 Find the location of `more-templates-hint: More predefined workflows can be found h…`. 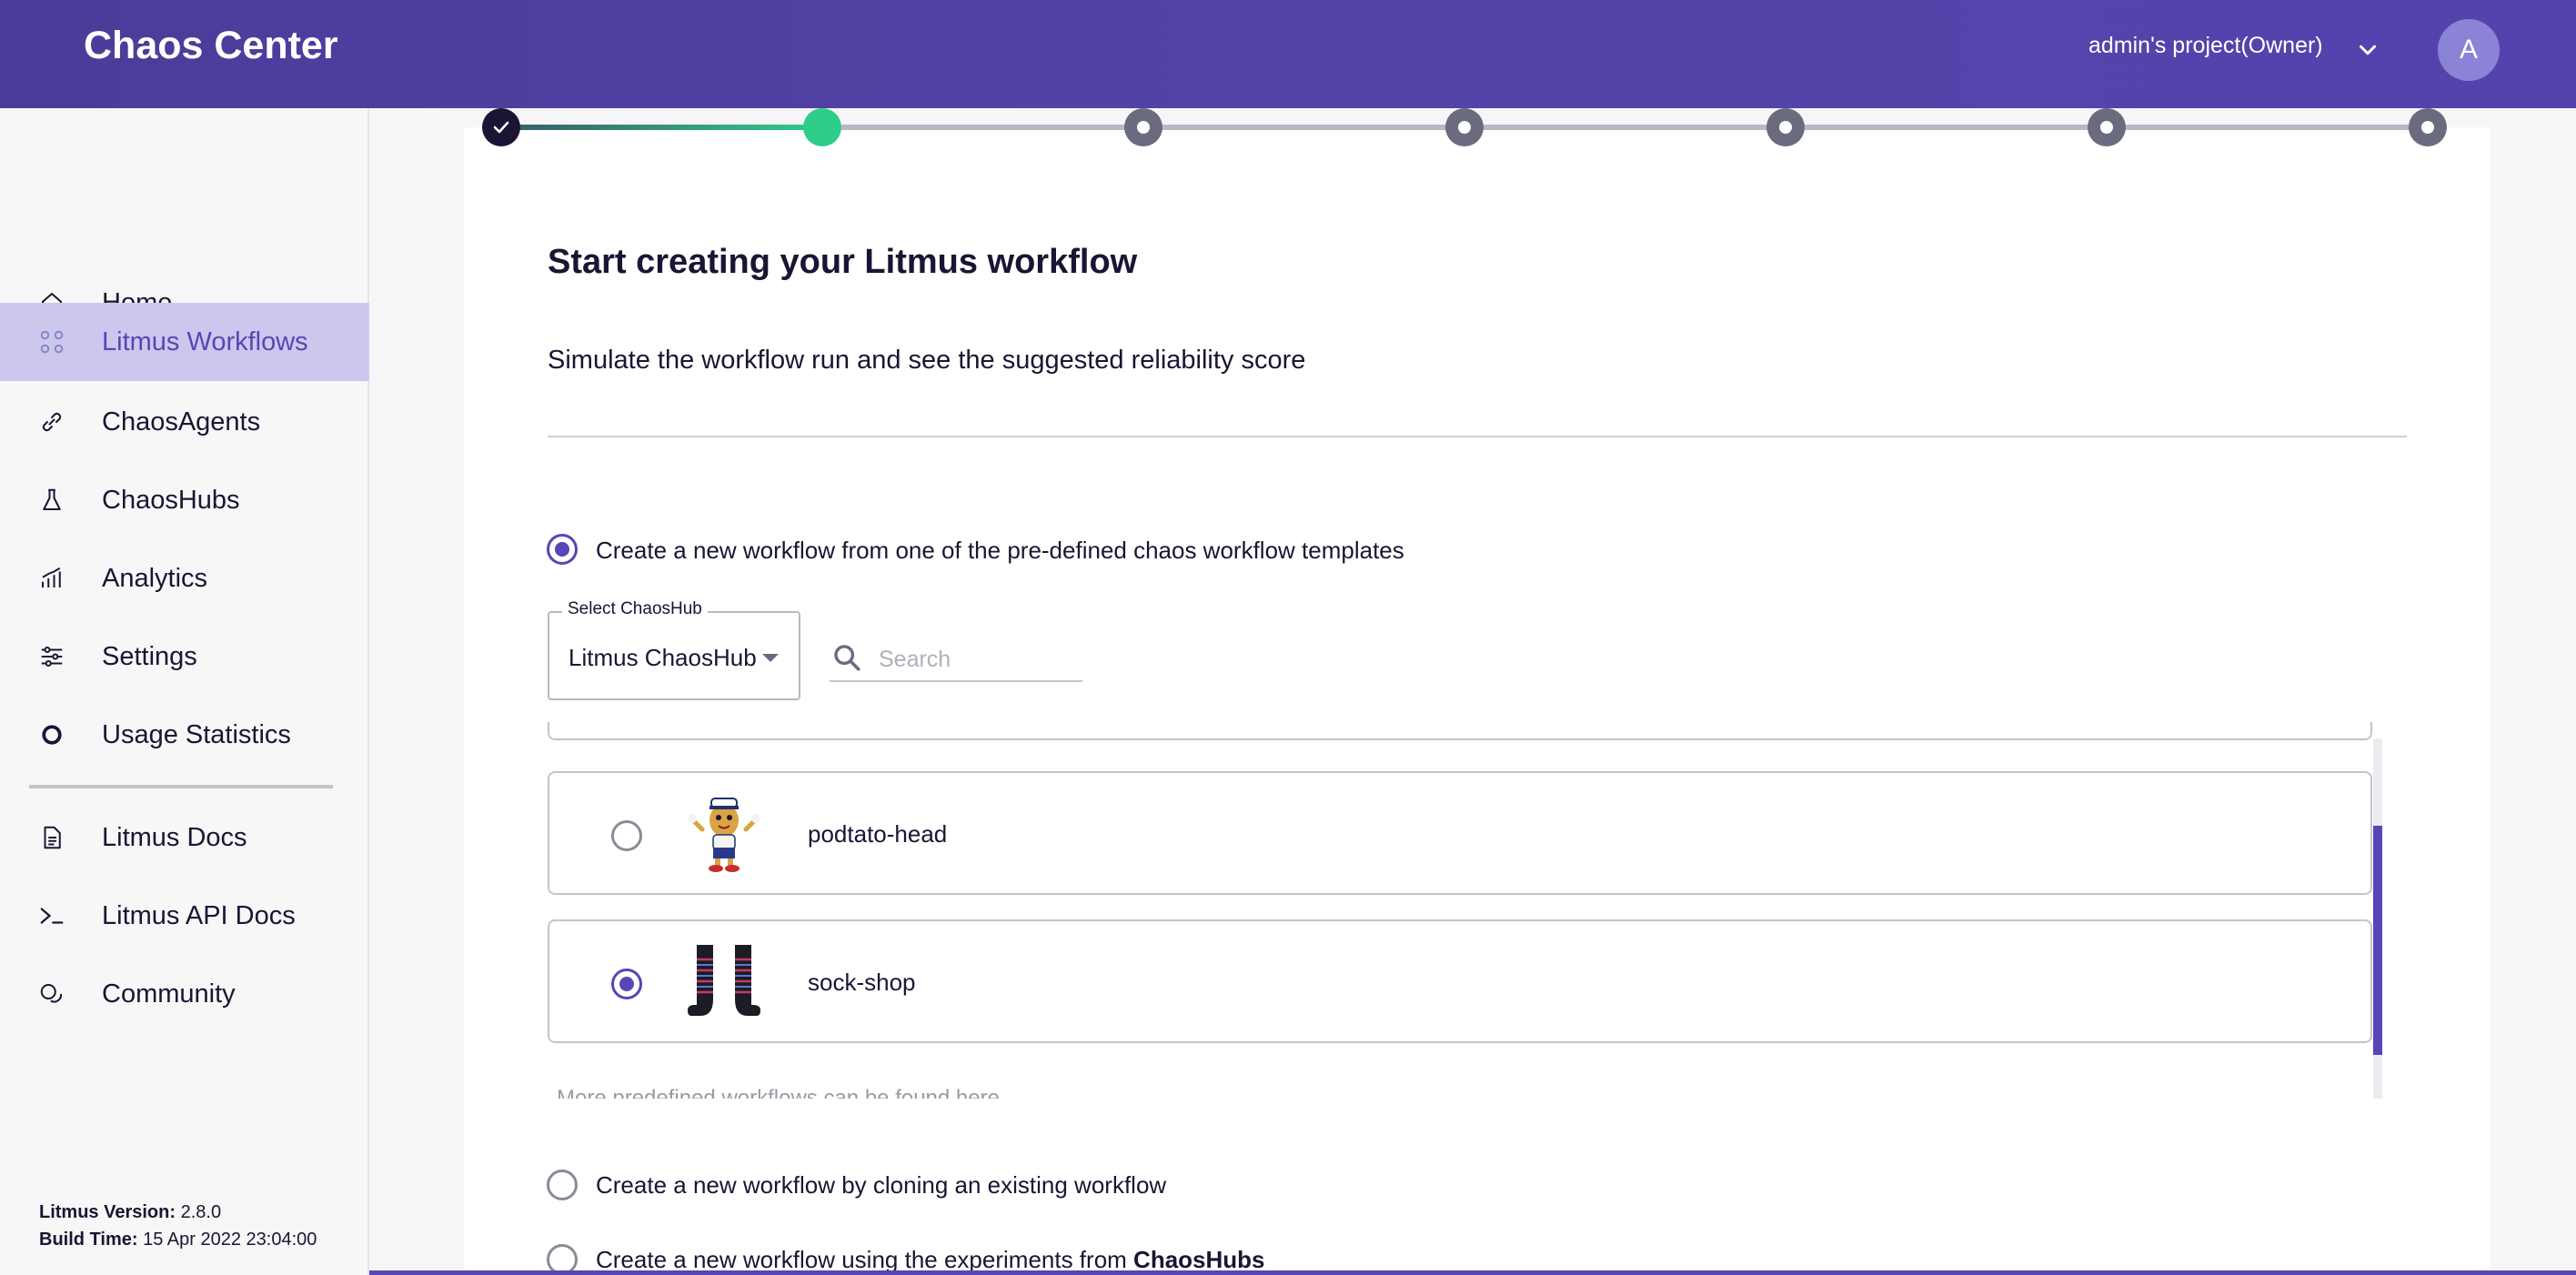

more-templates-hint: More predefined workflows can be found h… is located at coordinates (778, 1092).